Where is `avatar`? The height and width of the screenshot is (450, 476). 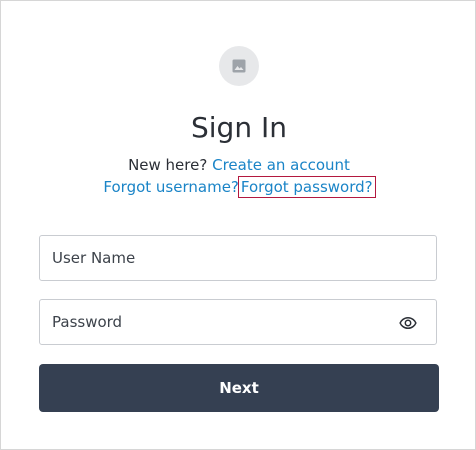
avatar is located at coordinates (239, 66).